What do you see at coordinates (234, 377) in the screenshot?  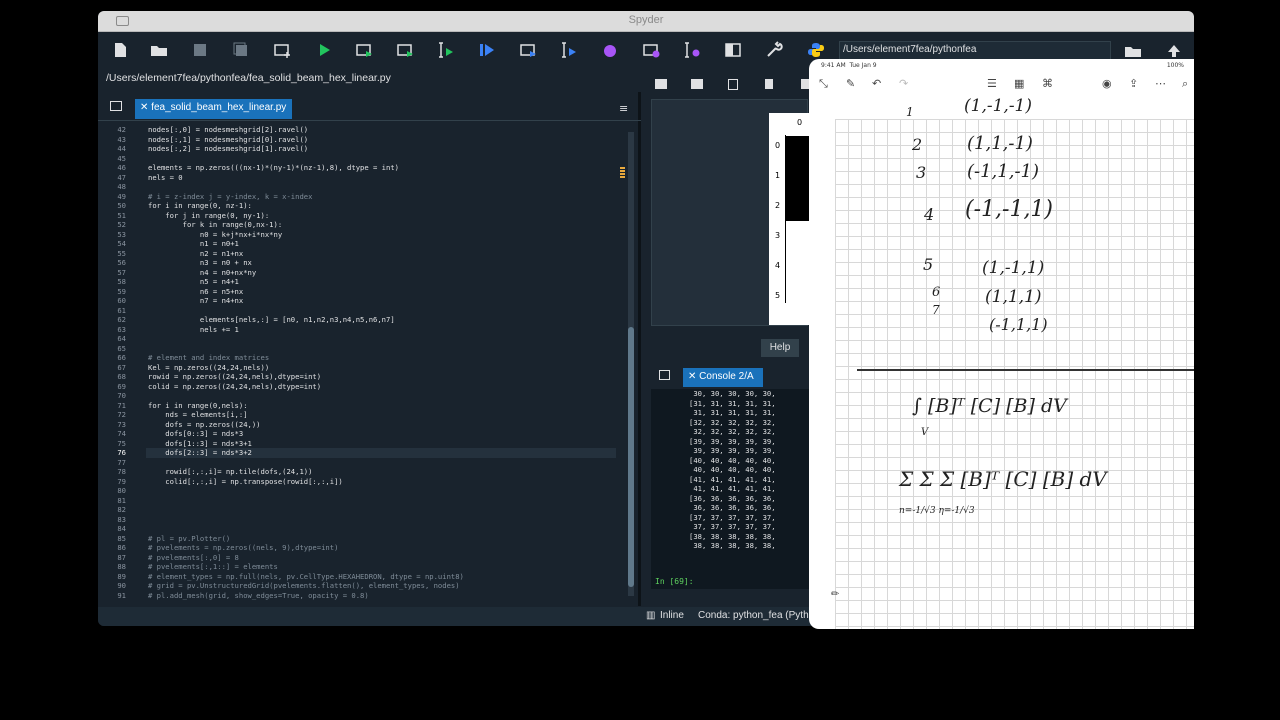 I see `code-line: rowid = np.zeros((24,24,nels),dtype=int)` at bounding box center [234, 377].